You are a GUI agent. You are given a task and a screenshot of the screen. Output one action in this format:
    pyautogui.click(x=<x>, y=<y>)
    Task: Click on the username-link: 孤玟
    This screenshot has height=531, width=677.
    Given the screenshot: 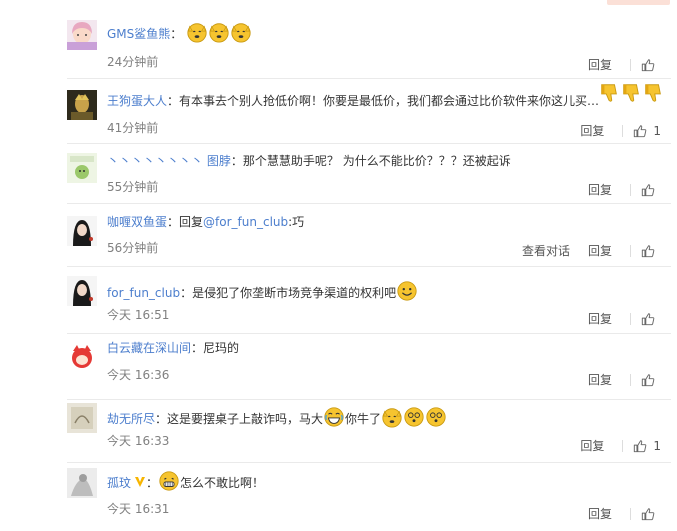 What is the action you would take?
    pyautogui.click(x=119, y=483)
    